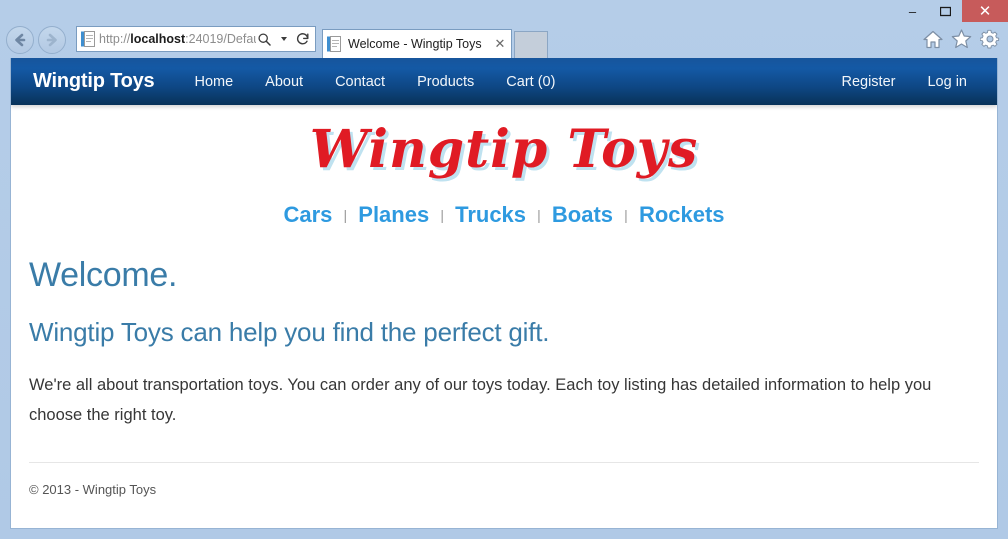 This screenshot has width=1008, height=539. Describe the element at coordinates (220, 39) in the screenshot. I see `url-suffix: :24019/Default` at that location.